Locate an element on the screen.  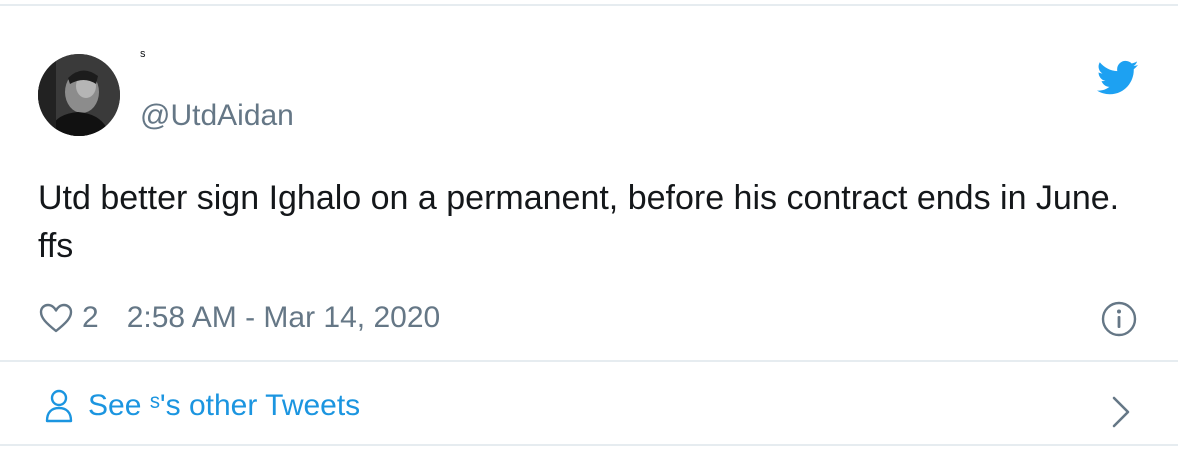
heart-icon is located at coordinates (56, 318).